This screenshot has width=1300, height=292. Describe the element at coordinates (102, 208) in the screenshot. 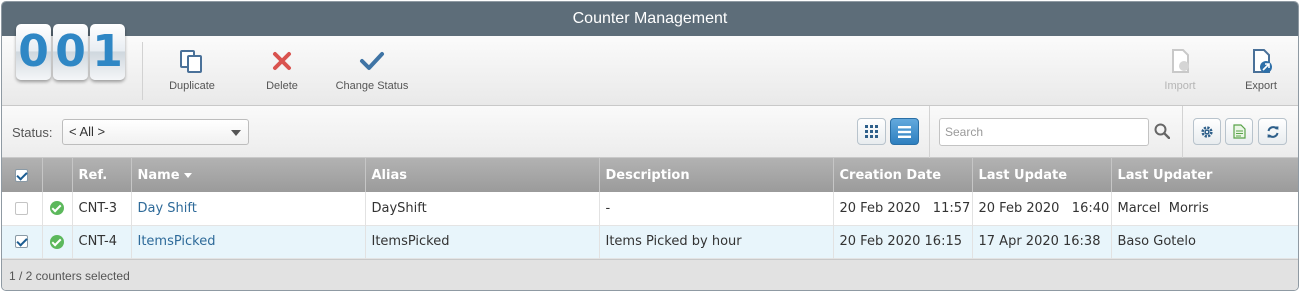

I see `cell-ref: CNT-3` at that location.